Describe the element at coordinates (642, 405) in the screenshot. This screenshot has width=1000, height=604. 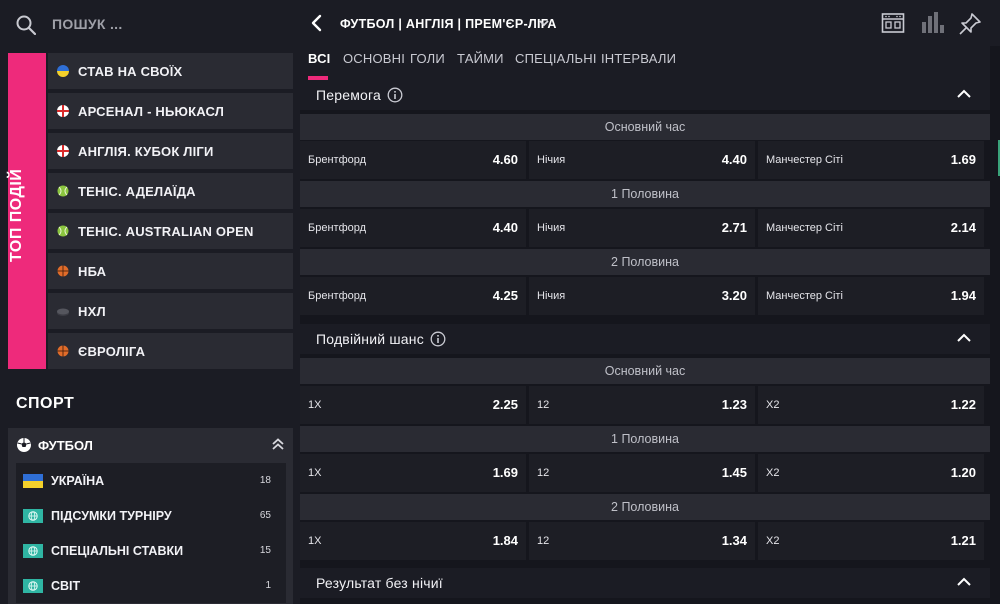
I see `odd-button: 12 1.23` at that location.